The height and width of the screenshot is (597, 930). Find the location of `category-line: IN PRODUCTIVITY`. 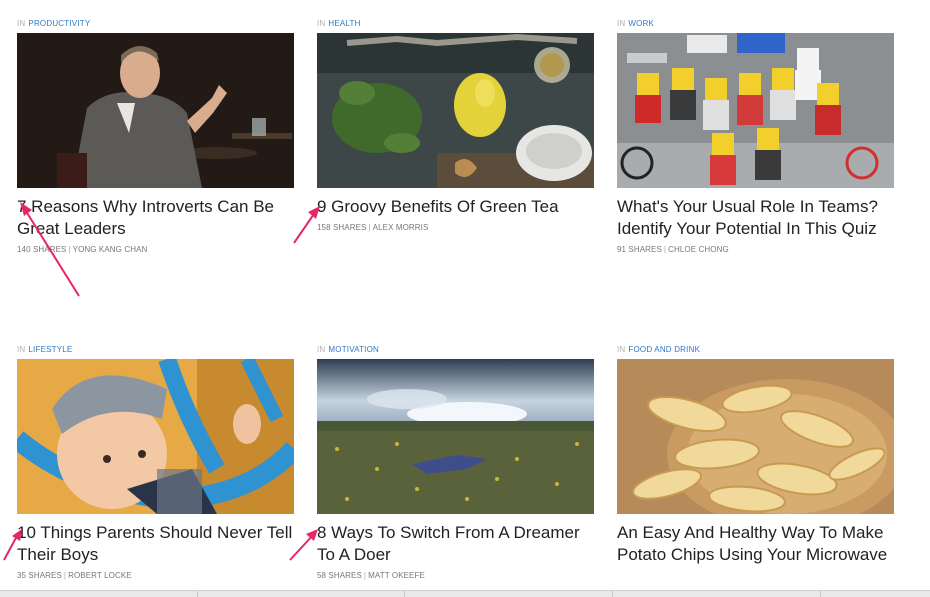

category-line: IN PRODUCTIVITY is located at coordinates (155, 24).